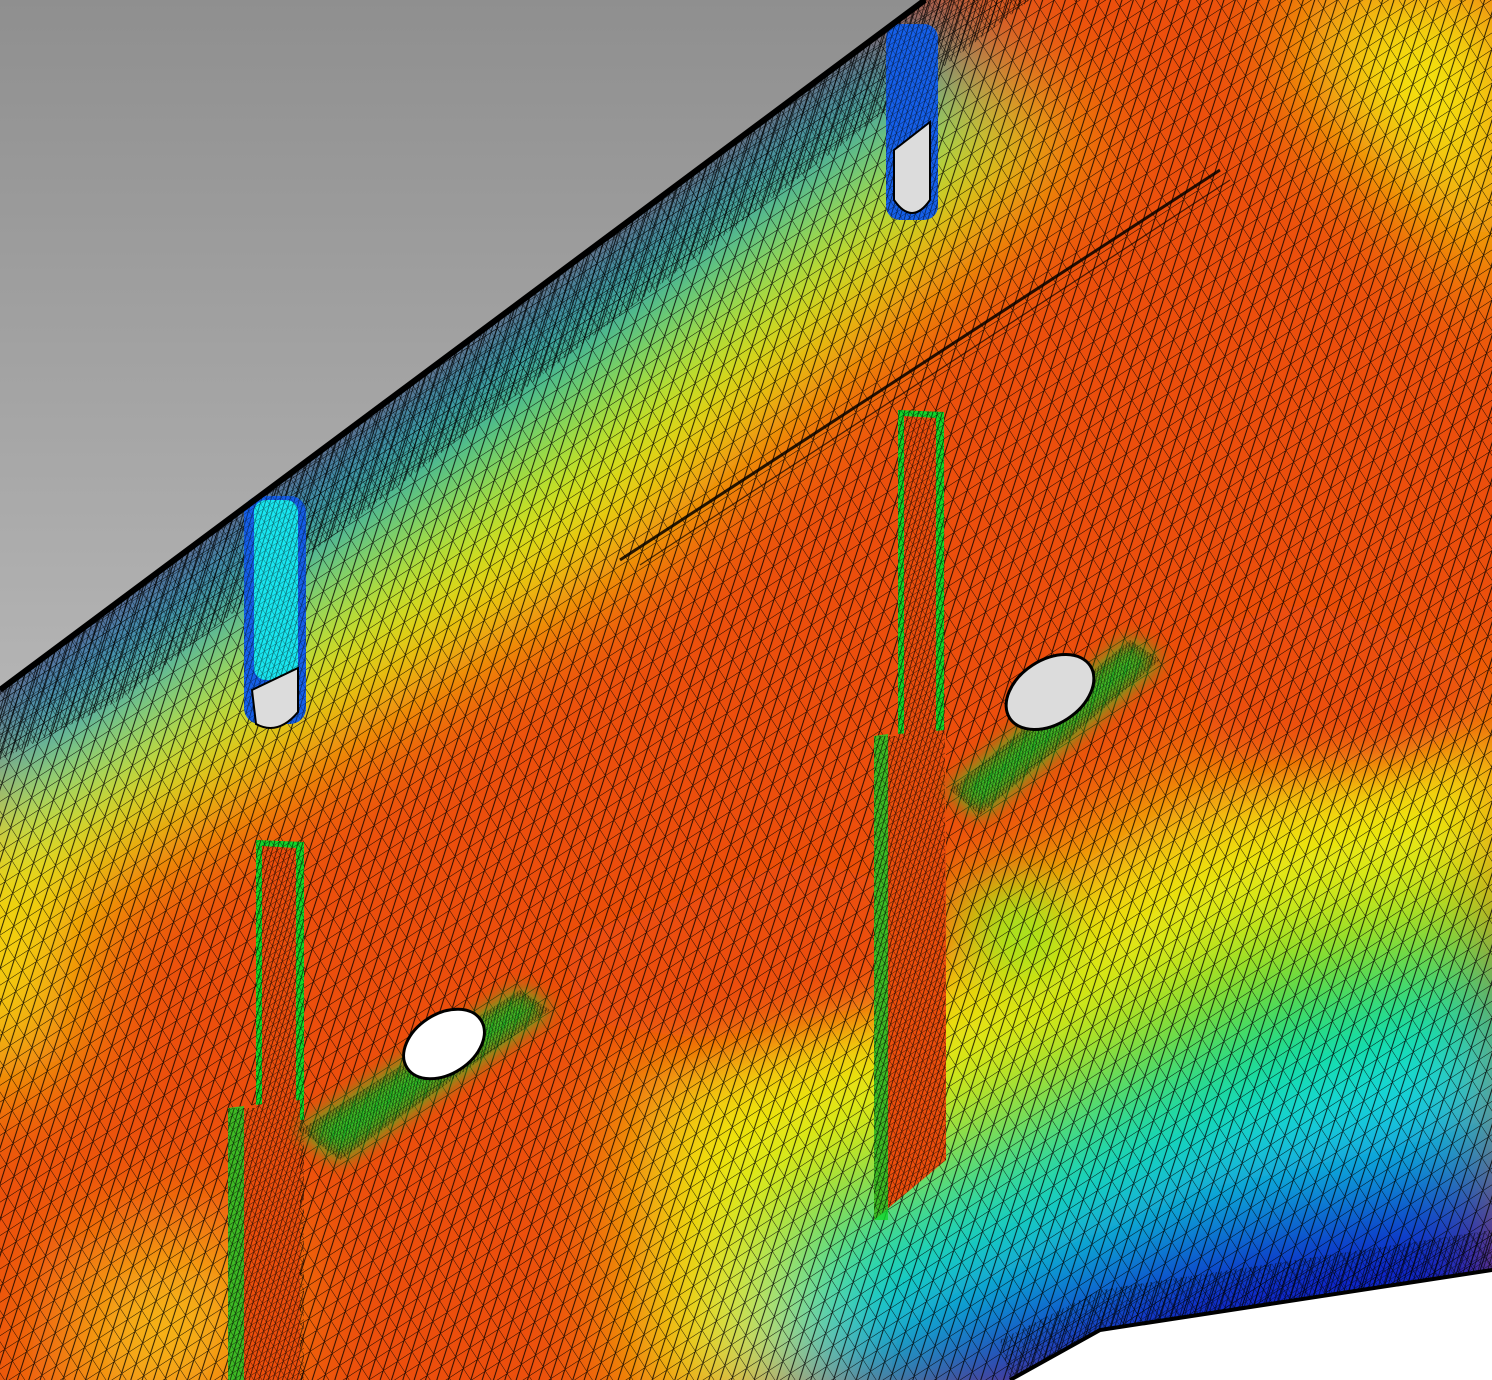  Describe the element at coordinates (912, 122) in the screenshot. I see `upper-slot-right` at that location.